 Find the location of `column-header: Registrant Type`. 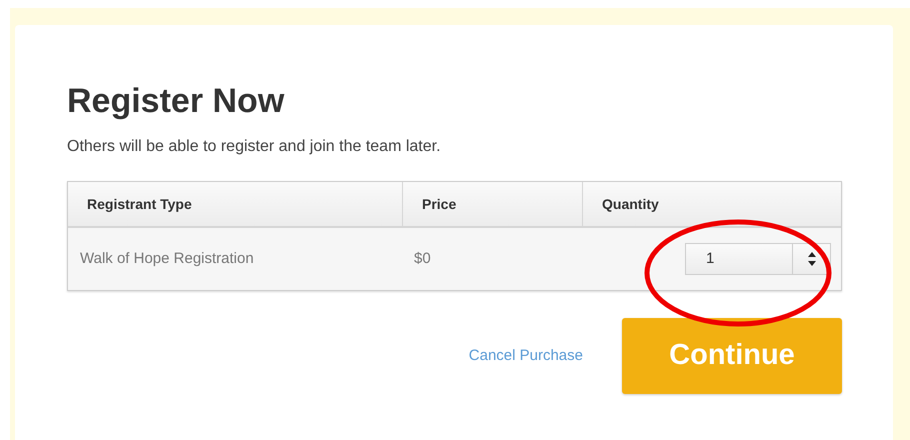

column-header: Registrant Type is located at coordinates (235, 204).